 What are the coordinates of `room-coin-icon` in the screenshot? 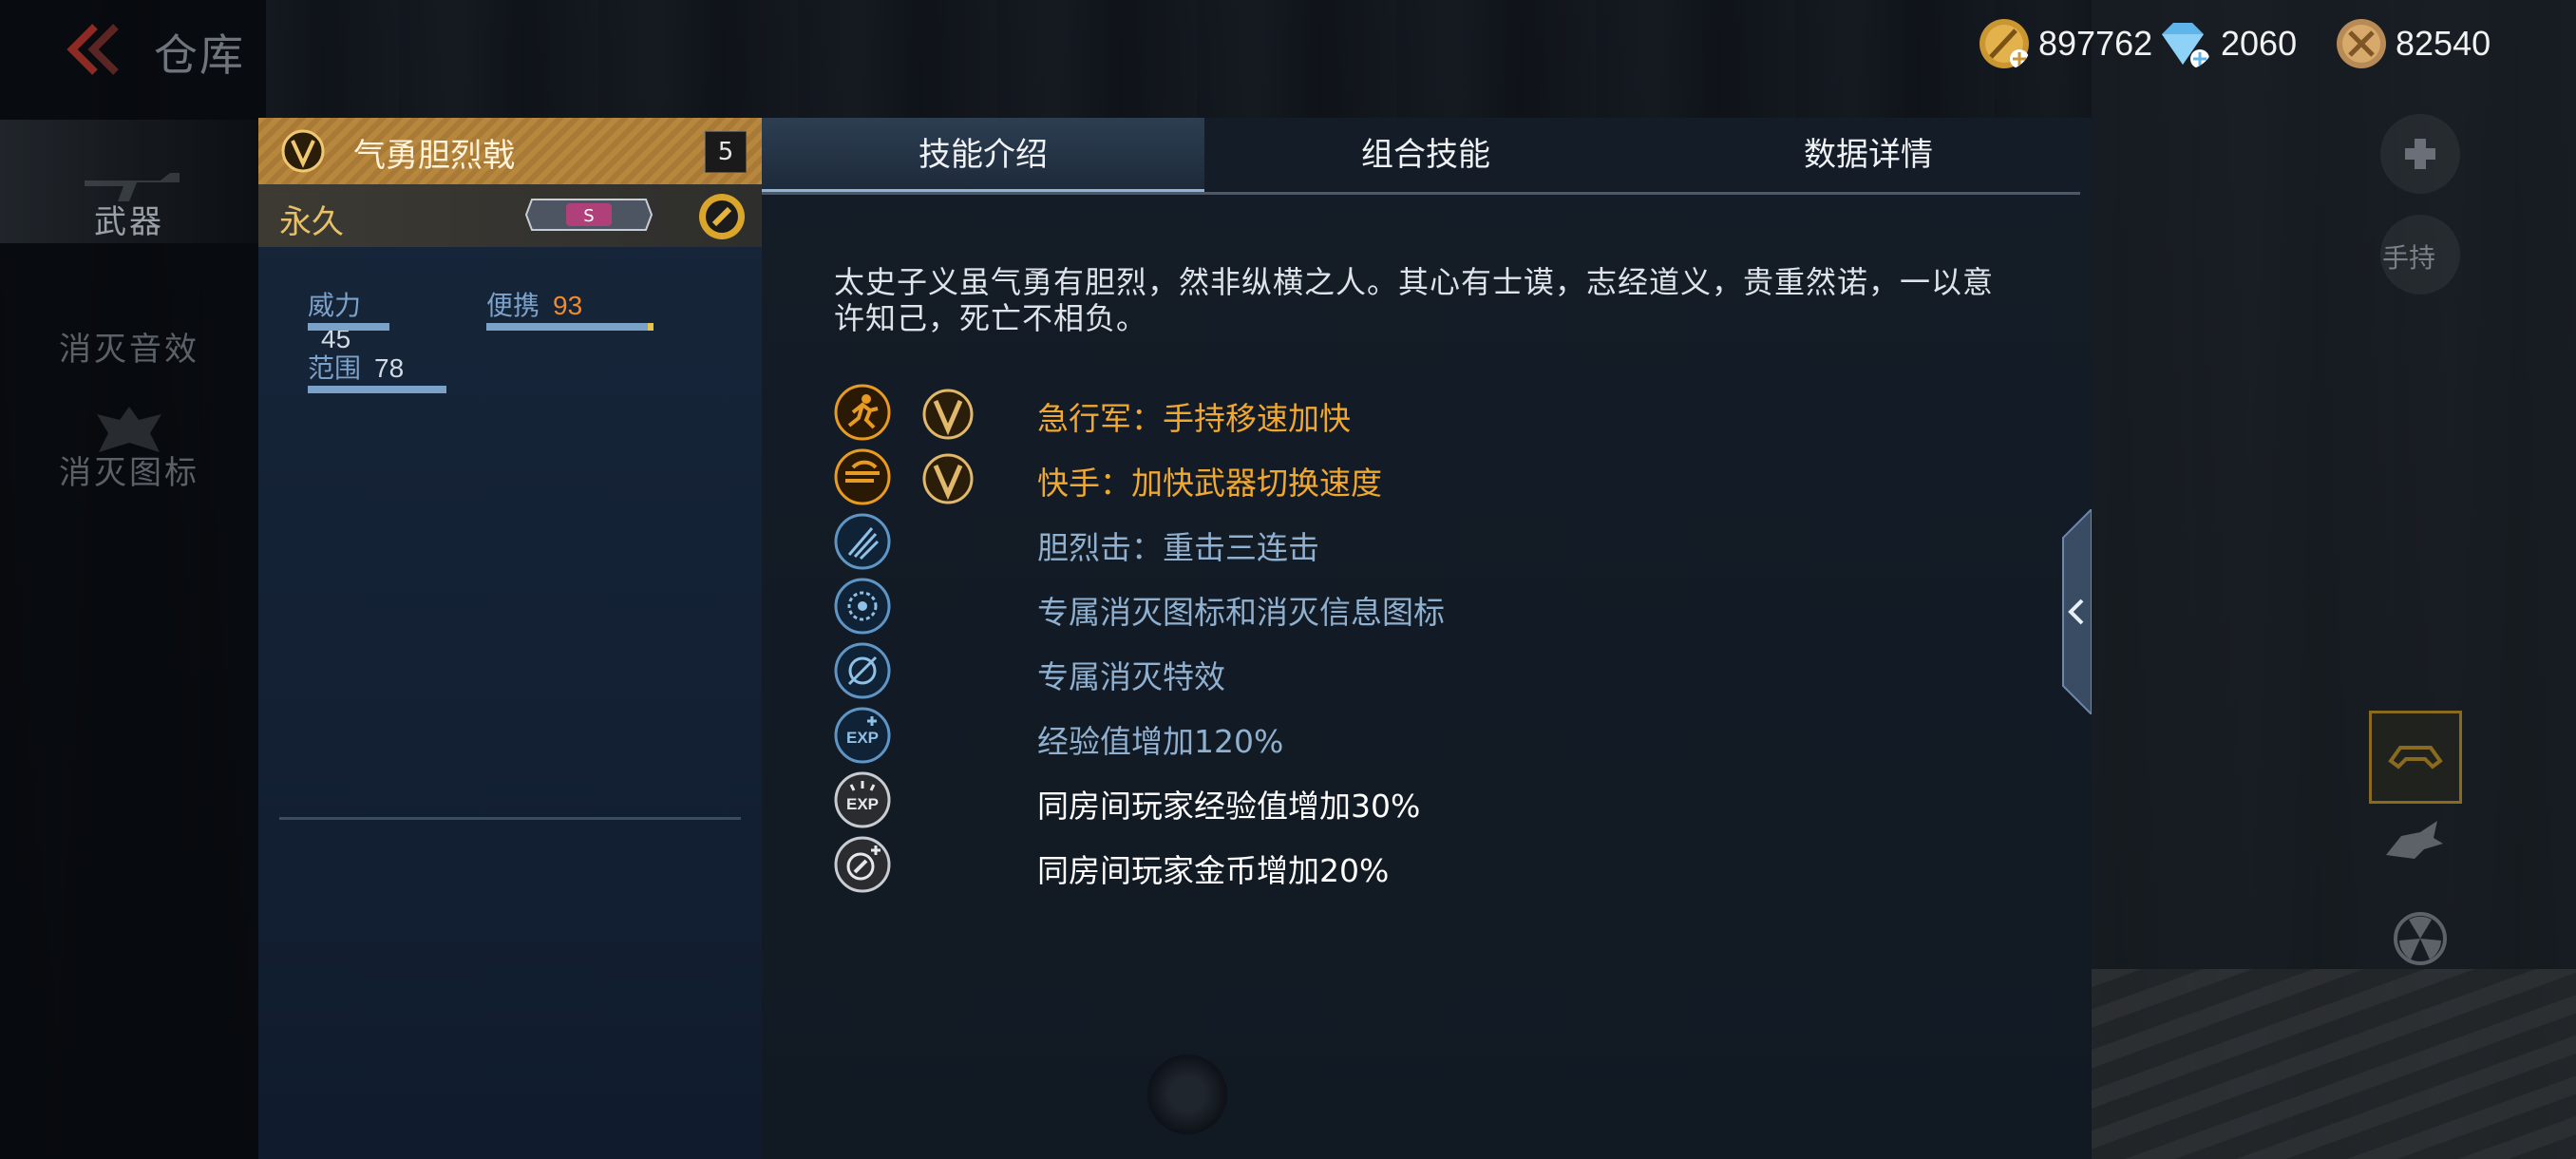 It's located at (862, 864).